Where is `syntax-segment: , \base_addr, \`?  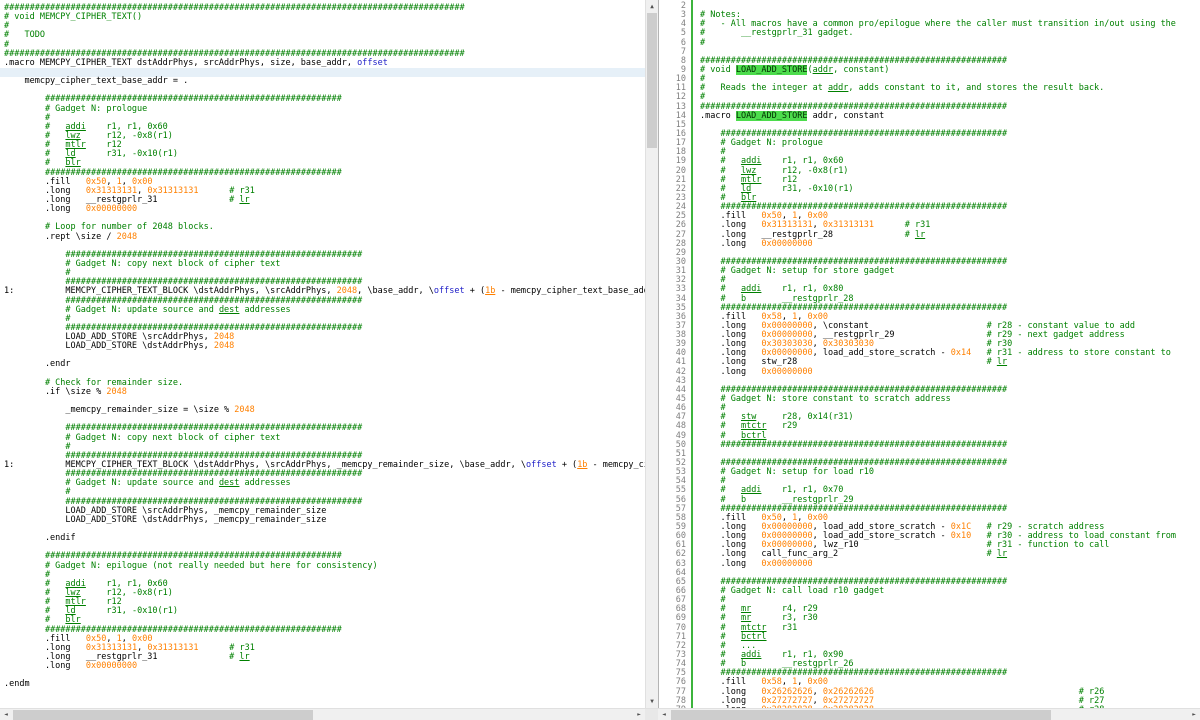
syntax-segment: , \base_addr, \ is located at coordinates (395, 291).